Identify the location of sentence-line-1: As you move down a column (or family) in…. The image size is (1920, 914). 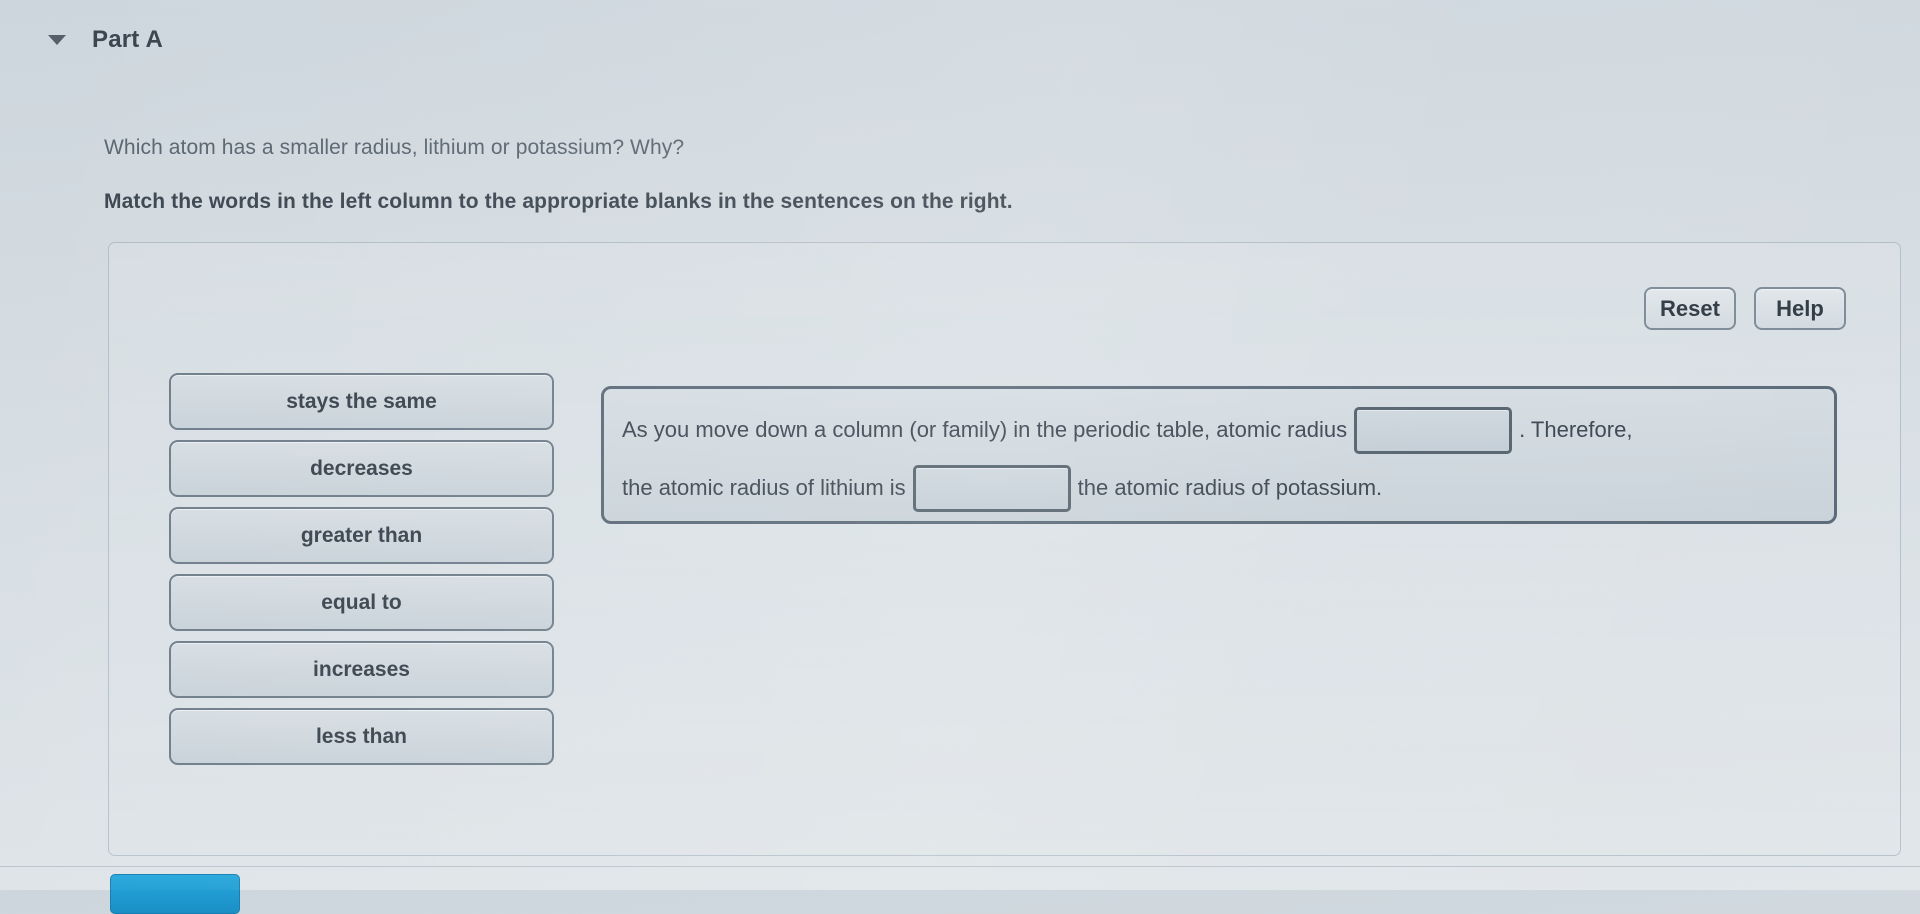
(1217, 430).